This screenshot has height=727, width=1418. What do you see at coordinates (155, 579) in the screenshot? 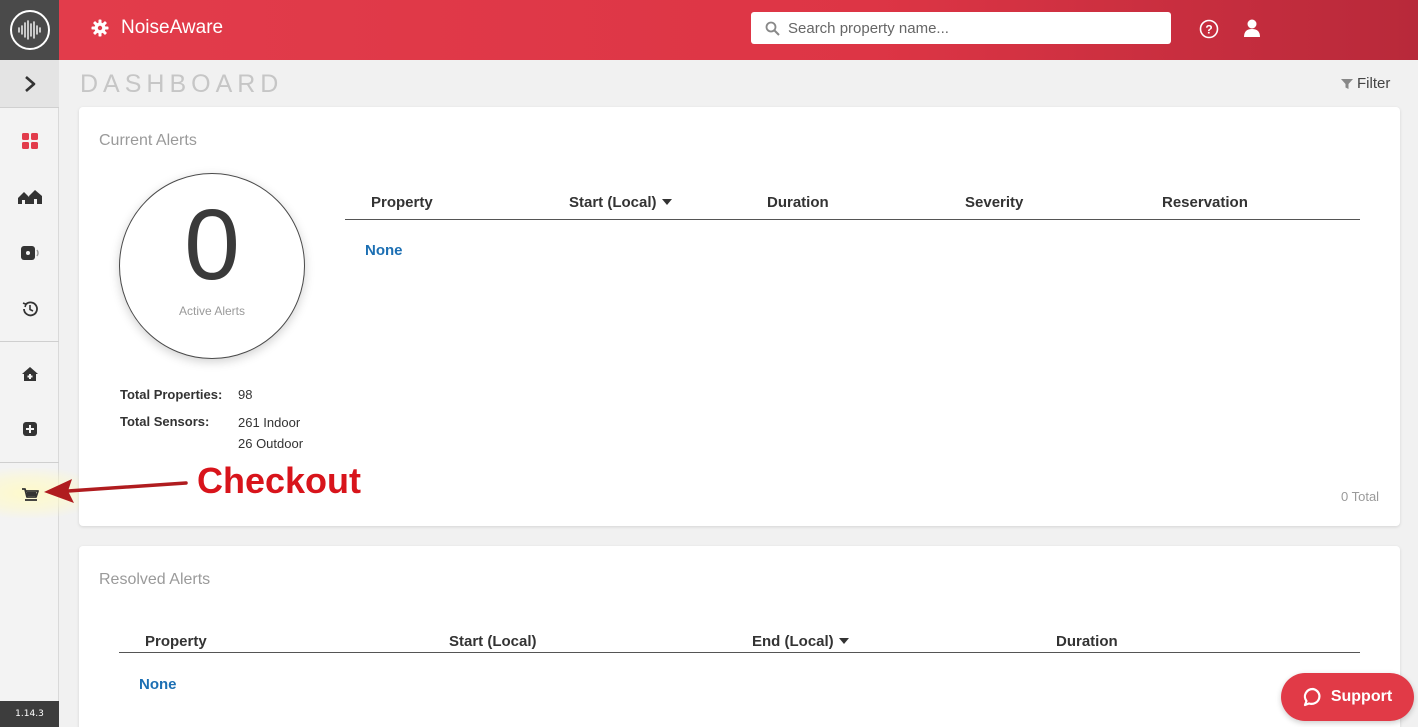
I see `resolved-alerts-title: Resolved Alerts` at bounding box center [155, 579].